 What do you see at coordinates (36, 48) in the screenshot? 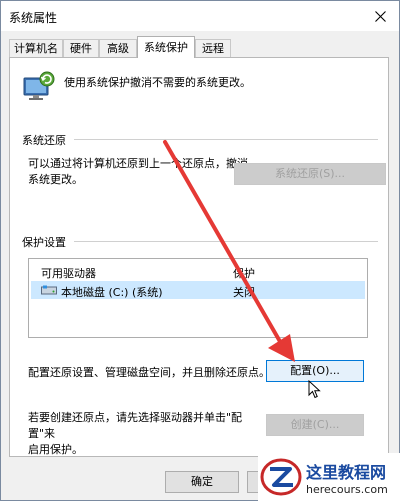
I see `tab-computer-name: 计算机名` at bounding box center [36, 48].